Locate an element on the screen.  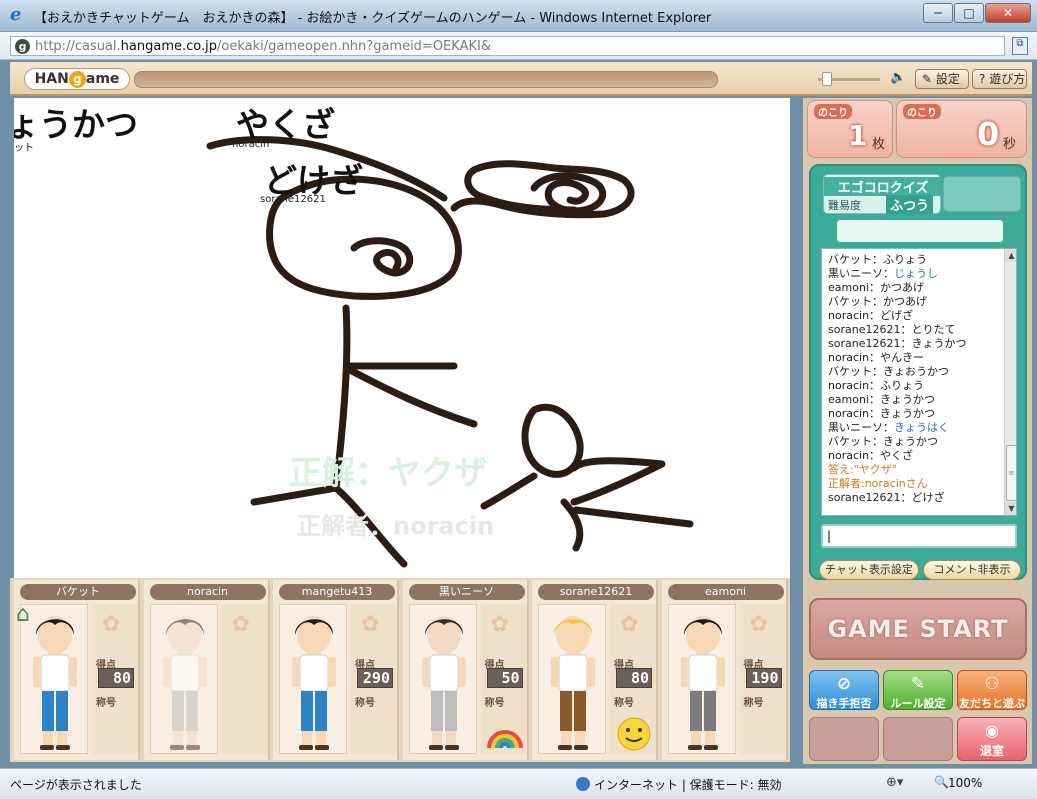
chat-line: noracin：やんきー is located at coordinates (915, 358).